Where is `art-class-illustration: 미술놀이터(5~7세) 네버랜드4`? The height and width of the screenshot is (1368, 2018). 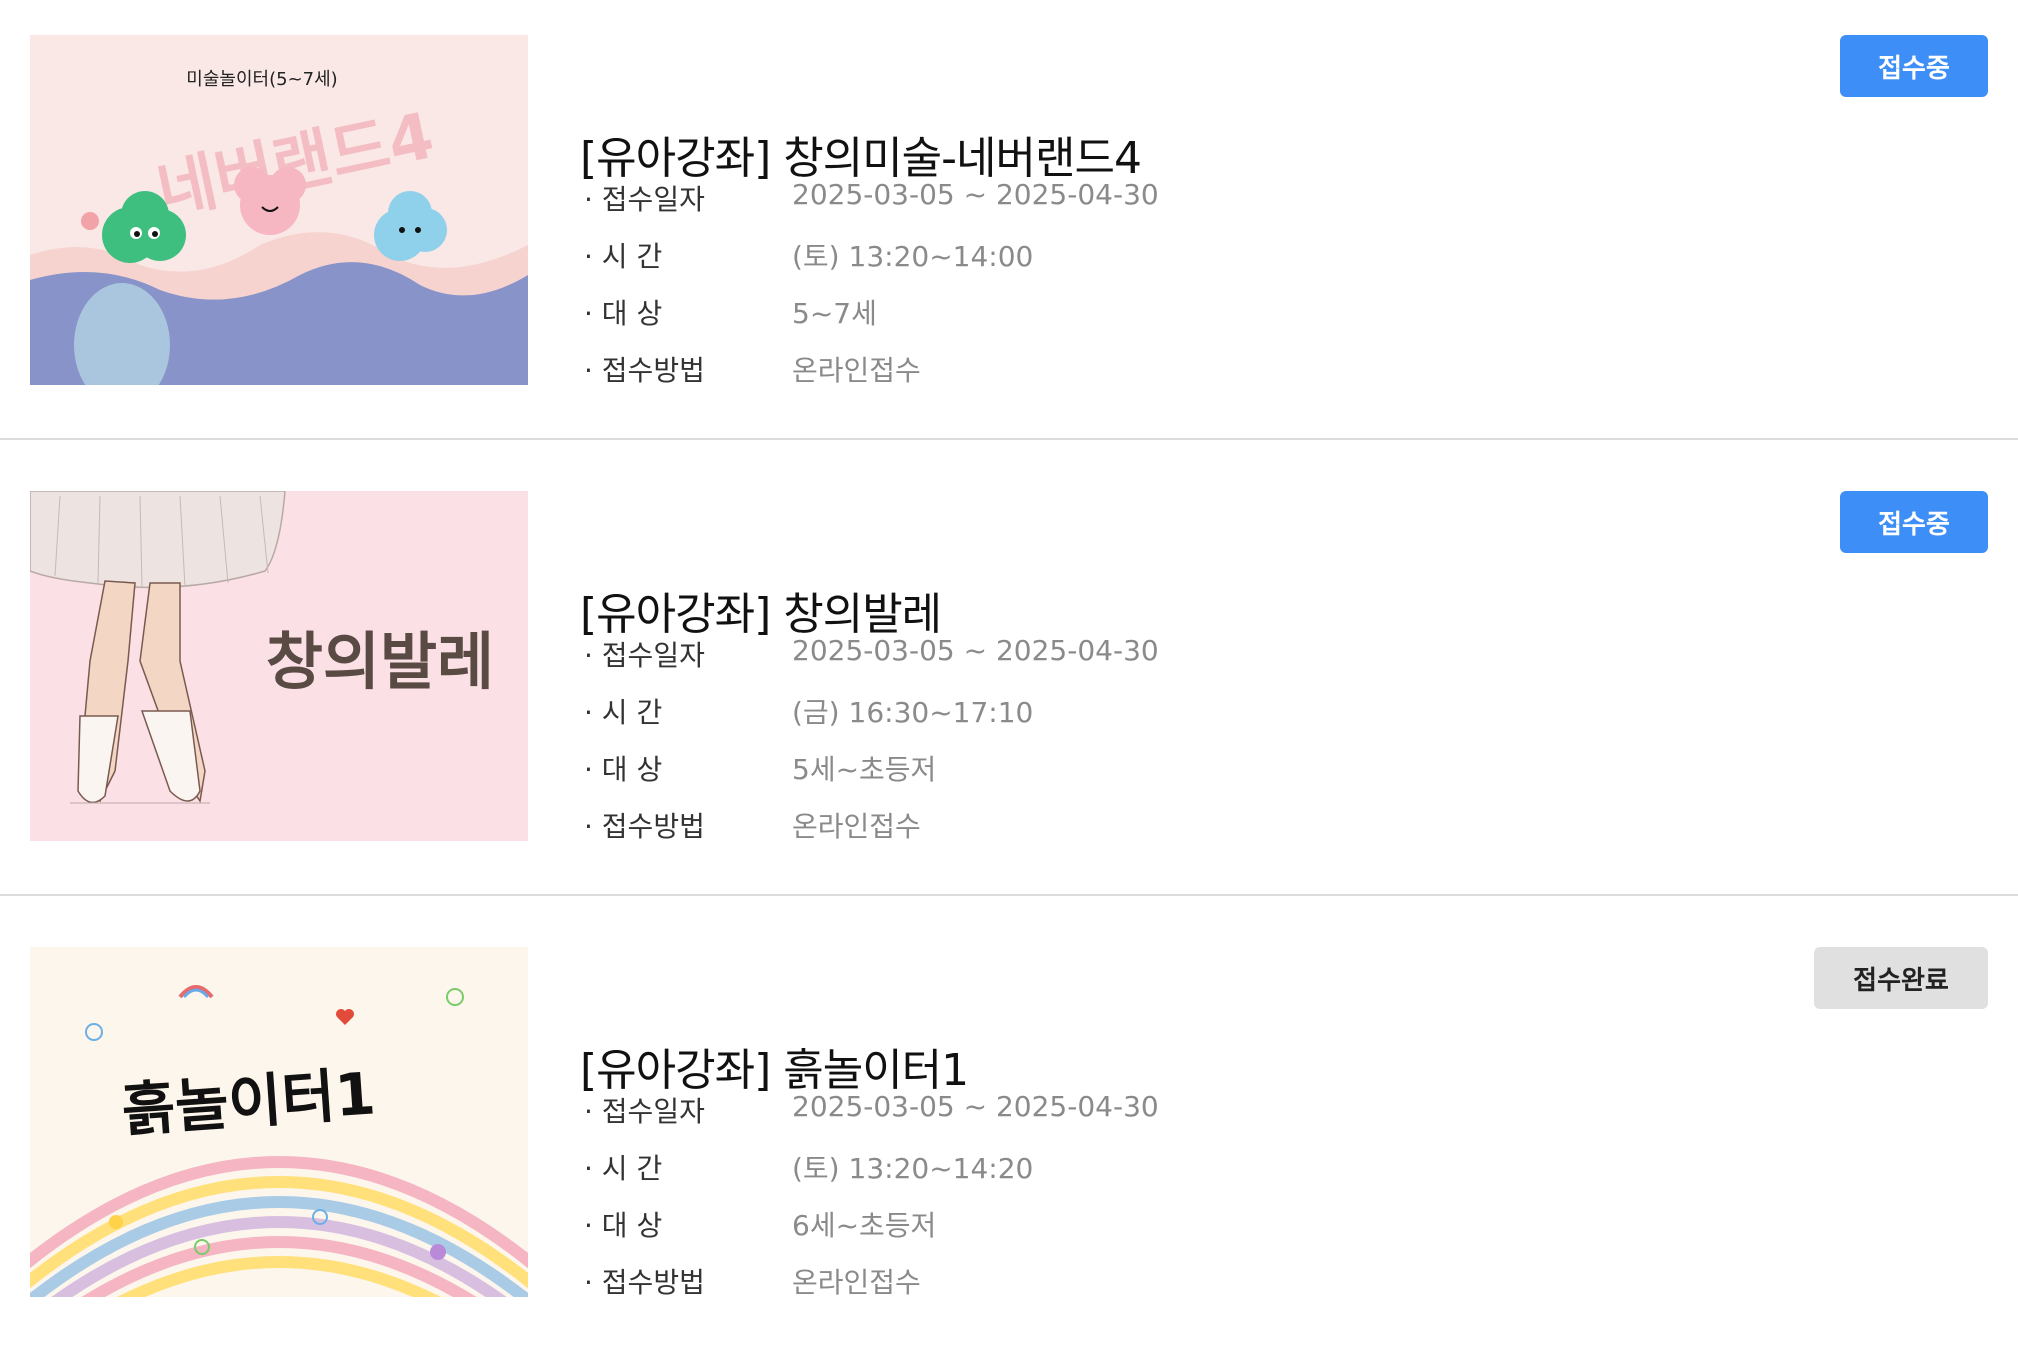 art-class-illustration: 미술놀이터(5~7세) 네버랜드4 is located at coordinates (279, 210).